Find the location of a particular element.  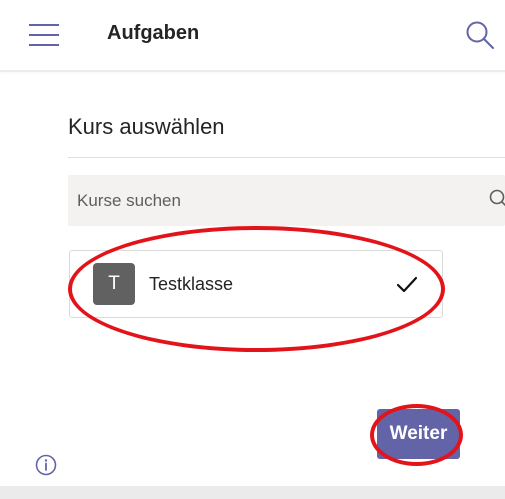

bottom-bar is located at coordinates (252, 492).